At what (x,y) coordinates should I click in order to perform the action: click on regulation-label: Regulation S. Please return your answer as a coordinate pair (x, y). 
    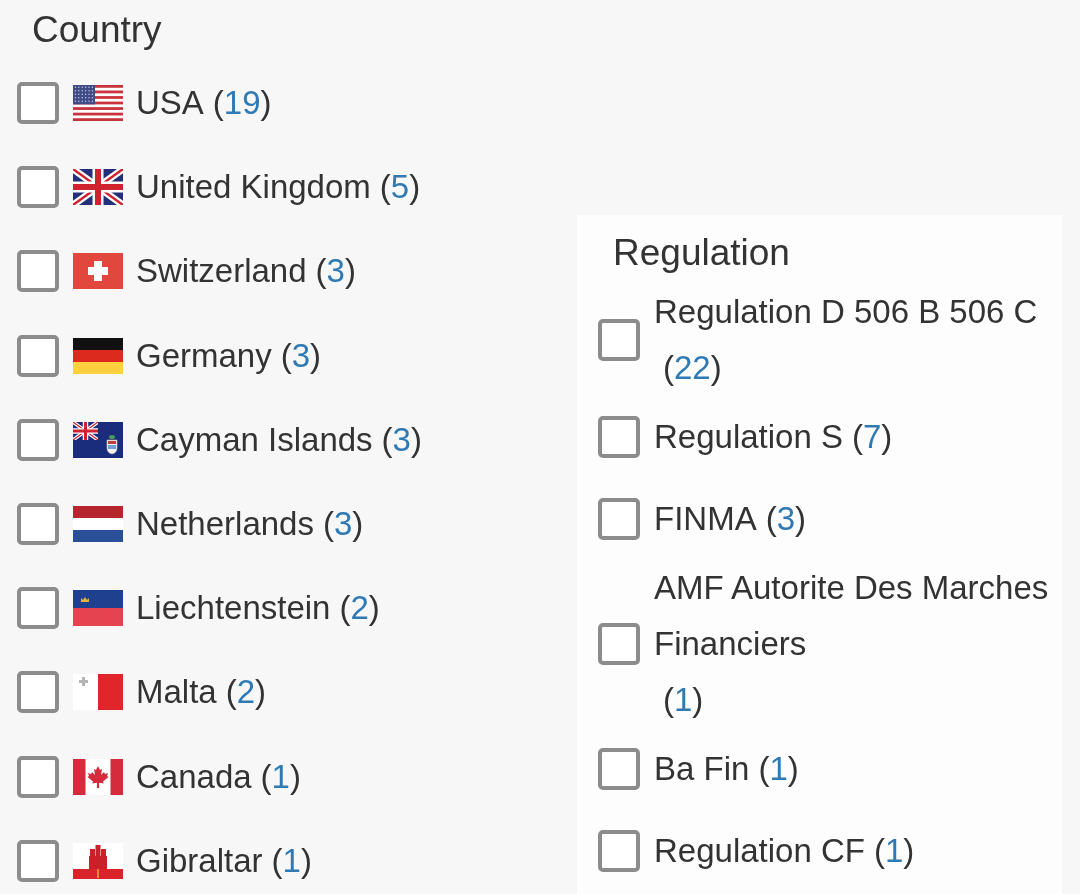
    Looking at the image, I should click on (748, 437).